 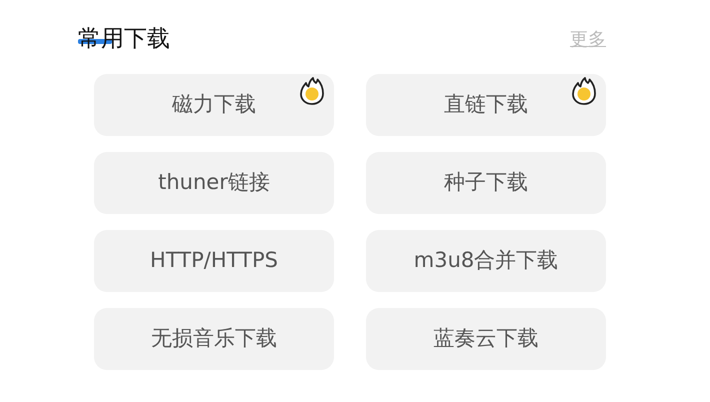 I want to click on download-button: 无损音乐下载, so click(x=214, y=339).